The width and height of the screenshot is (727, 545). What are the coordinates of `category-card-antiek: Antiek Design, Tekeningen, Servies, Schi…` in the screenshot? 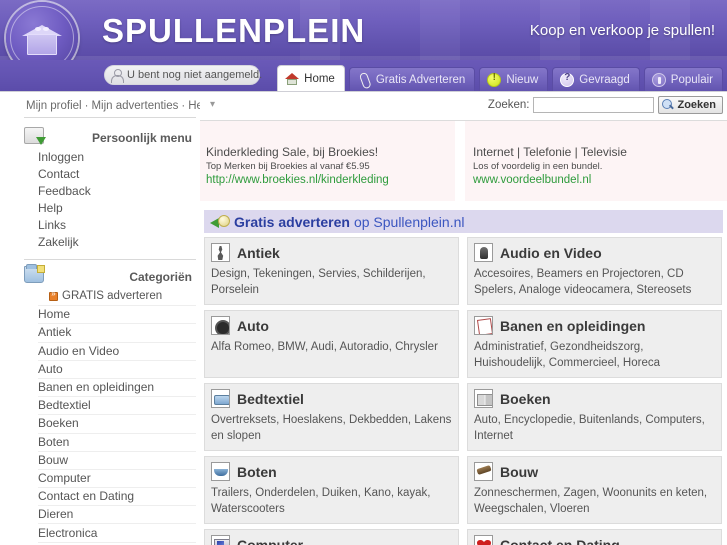 It's located at (331, 271).